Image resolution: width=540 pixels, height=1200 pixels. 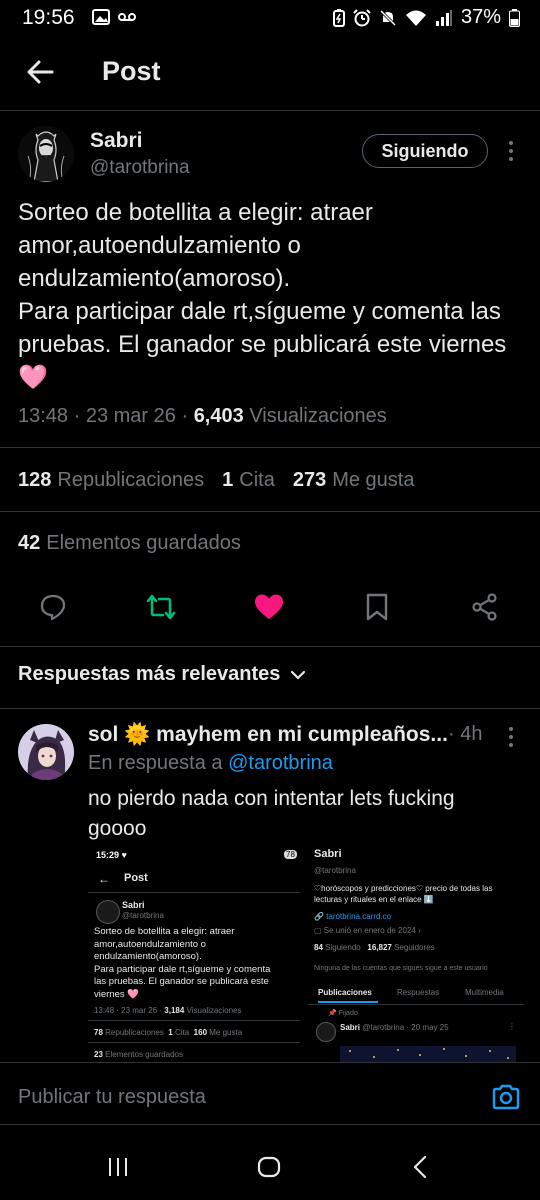 I want to click on embed-right-link-text: tarotbrina.carrd.co, so click(x=359, y=916).